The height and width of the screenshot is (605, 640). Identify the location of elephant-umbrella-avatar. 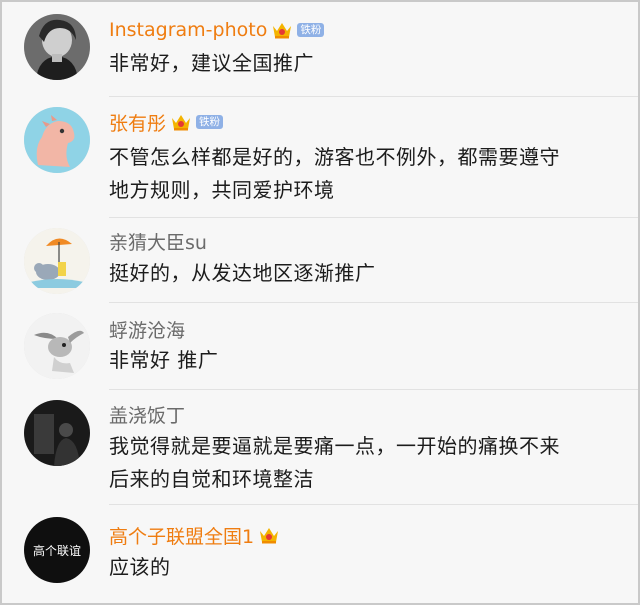
(57, 261).